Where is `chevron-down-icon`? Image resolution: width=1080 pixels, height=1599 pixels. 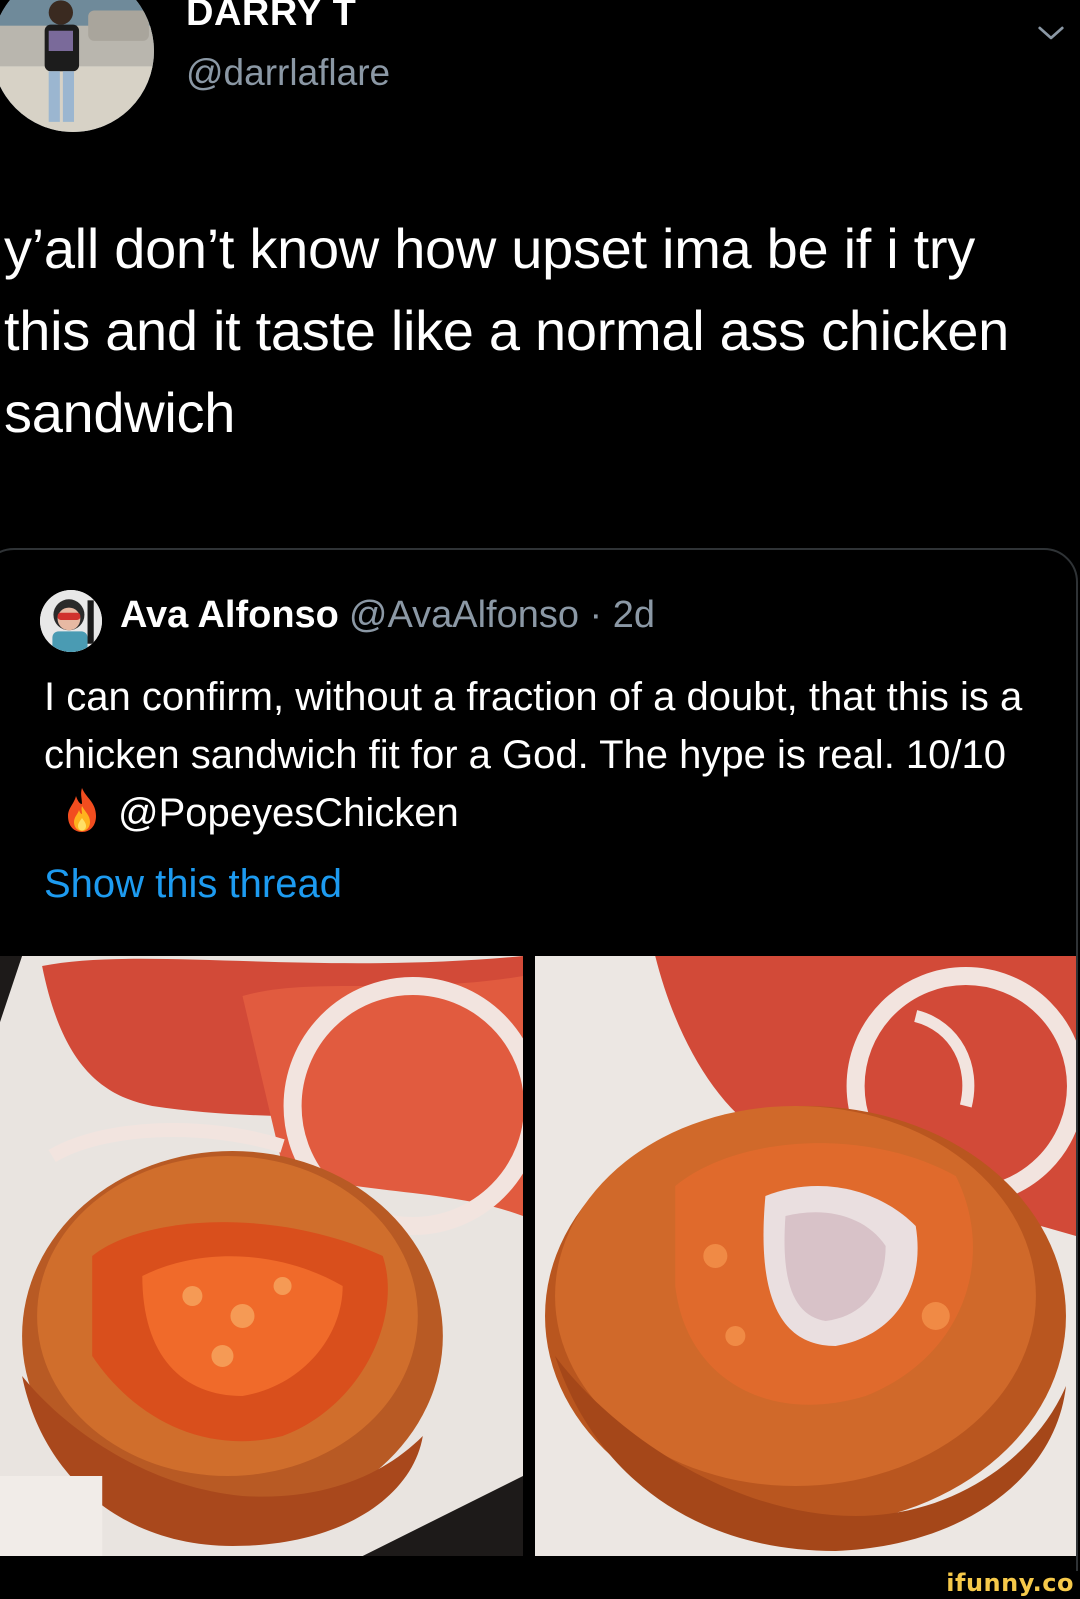 chevron-down-icon is located at coordinates (1051, 33).